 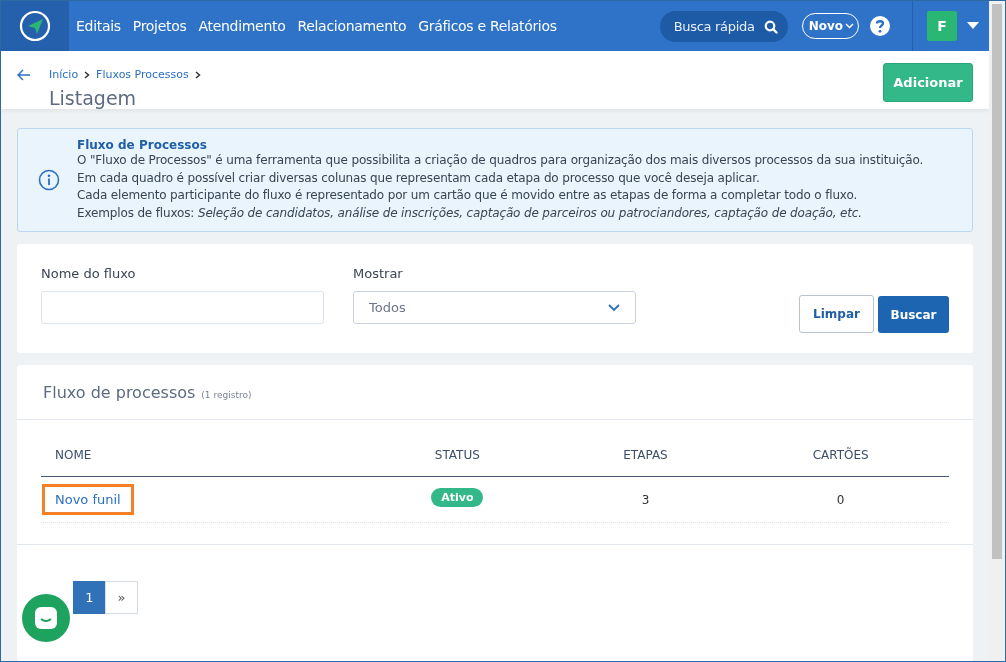 What do you see at coordinates (142, 74) in the screenshot?
I see `breadcrumb-link: Fluxos Processos` at bounding box center [142, 74].